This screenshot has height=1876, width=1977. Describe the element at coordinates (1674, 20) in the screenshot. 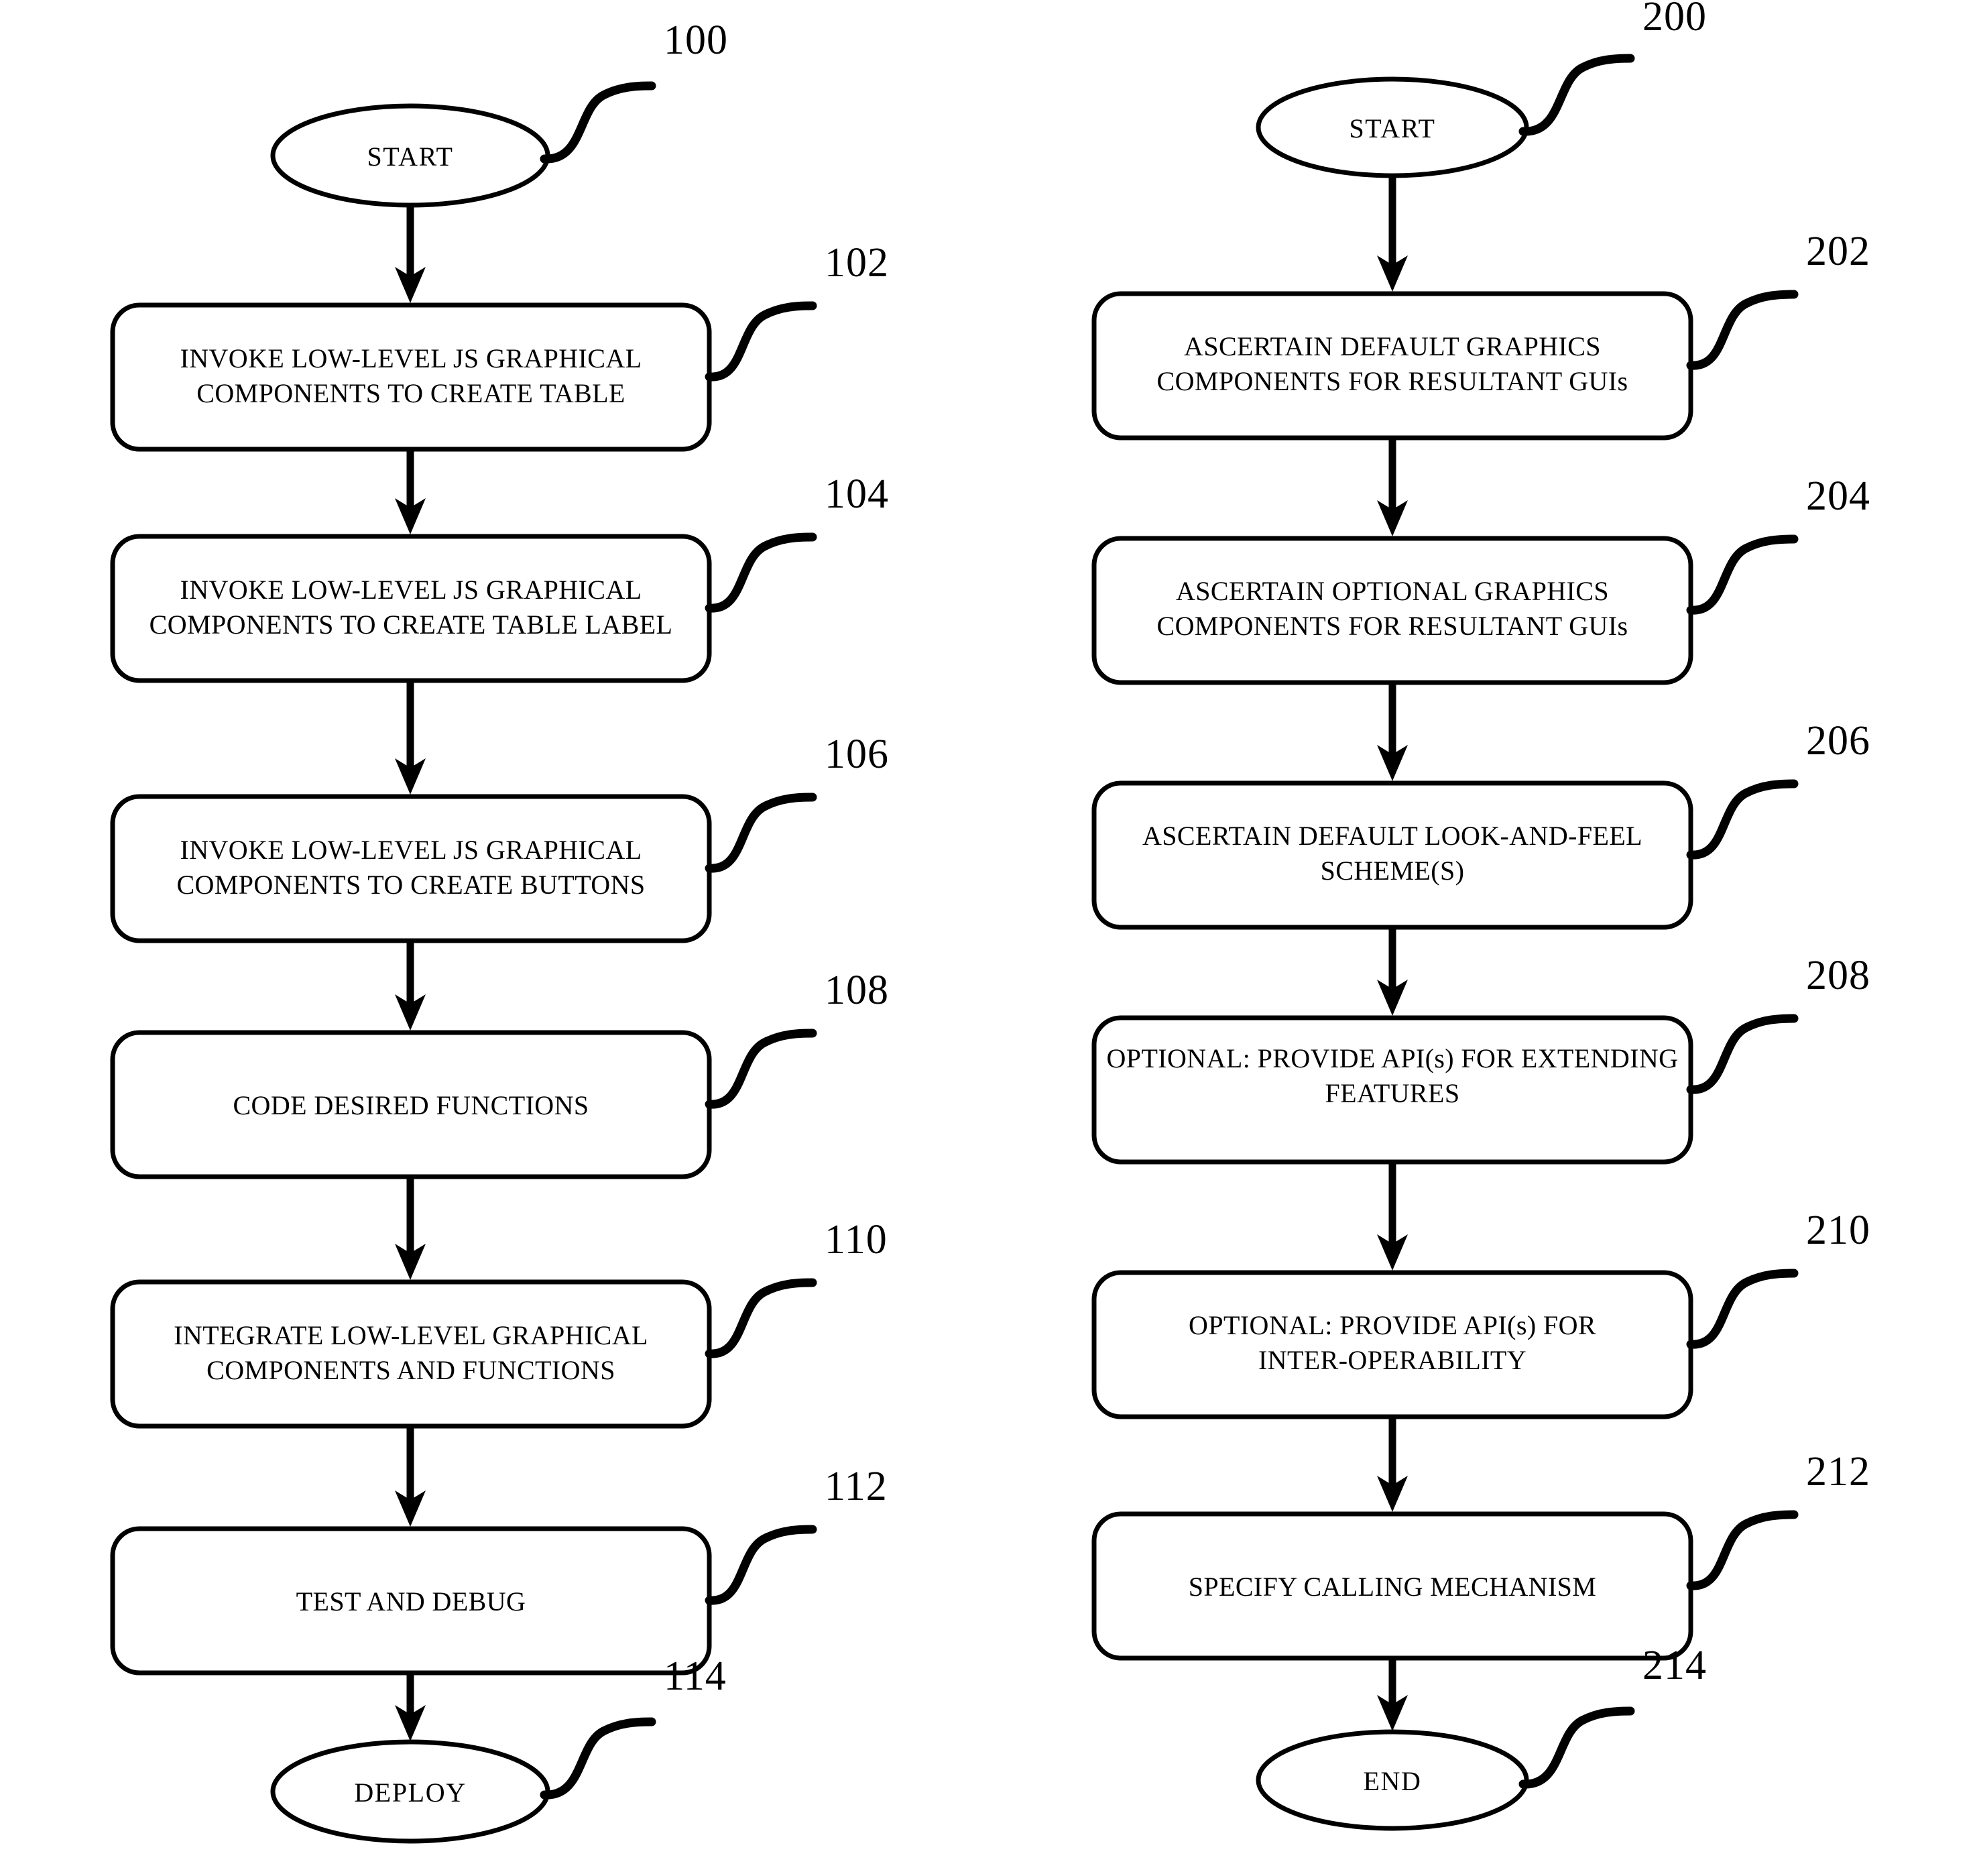

I see `ref-numeral-200: 200` at that location.